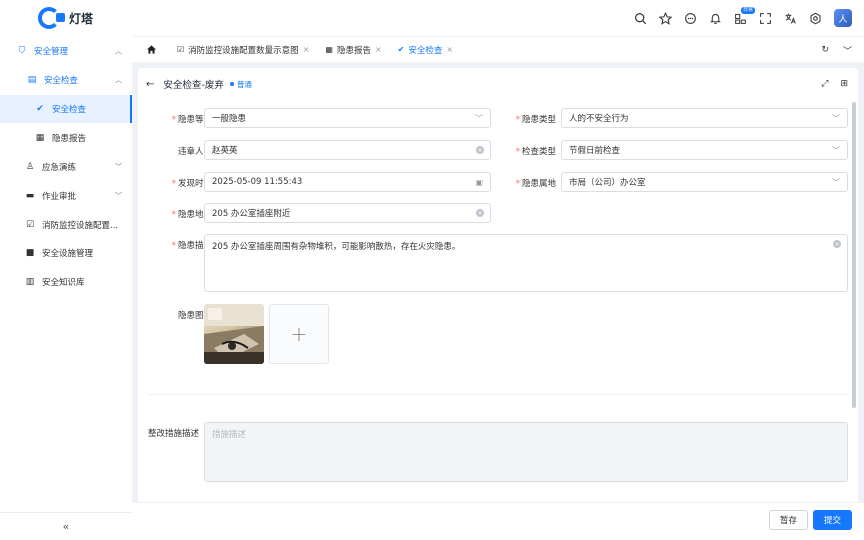  What do you see at coordinates (225, 151) in the screenshot?
I see `violator-value: 赵英英` at bounding box center [225, 151].